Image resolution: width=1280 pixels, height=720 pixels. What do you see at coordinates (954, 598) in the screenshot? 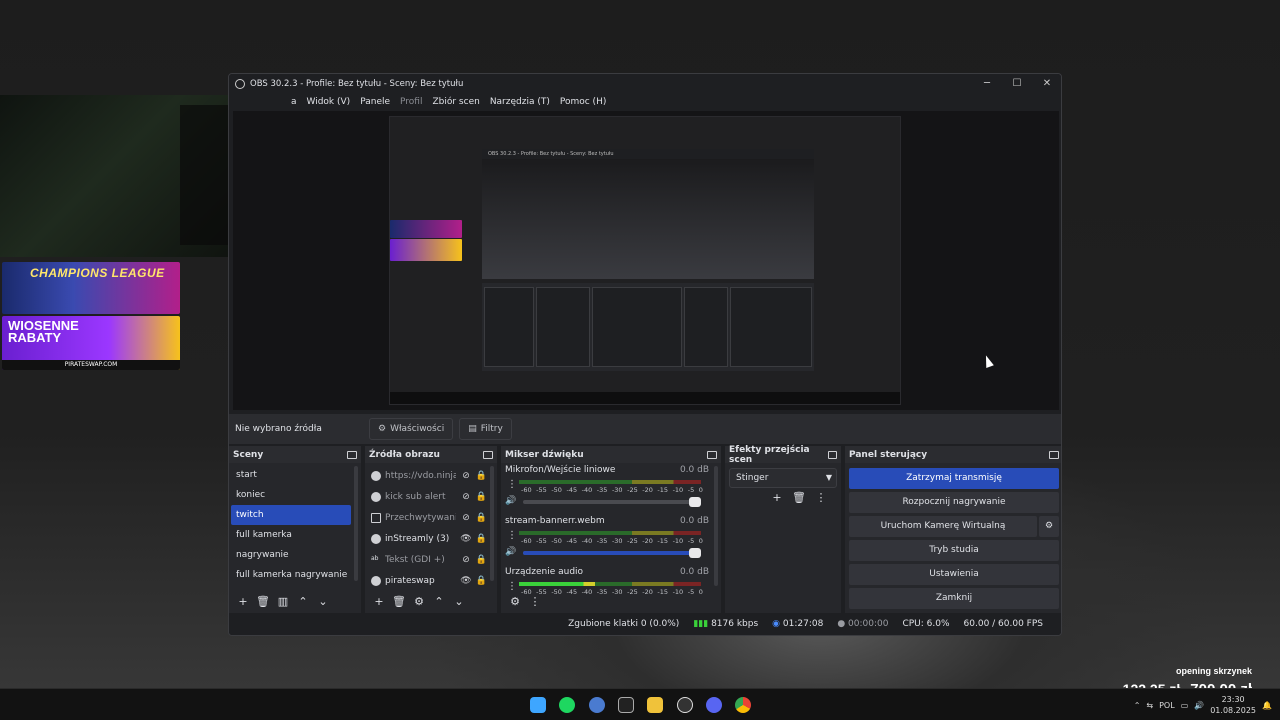
I see `exit-button: Zamknij` at bounding box center [954, 598].